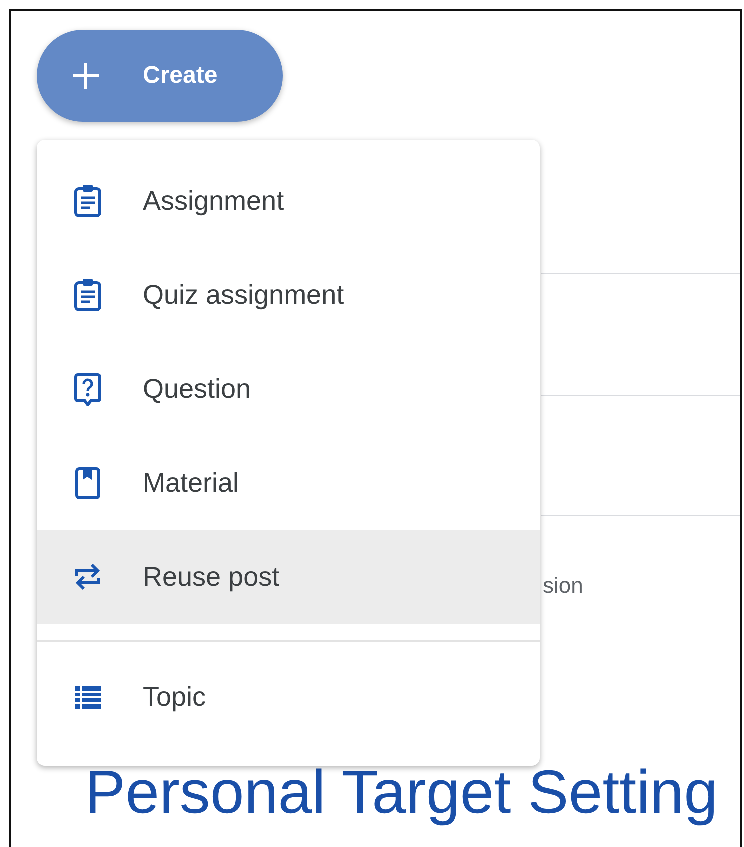  What do you see at coordinates (88, 483) in the screenshot?
I see `bookmark-page-icon` at bounding box center [88, 483].